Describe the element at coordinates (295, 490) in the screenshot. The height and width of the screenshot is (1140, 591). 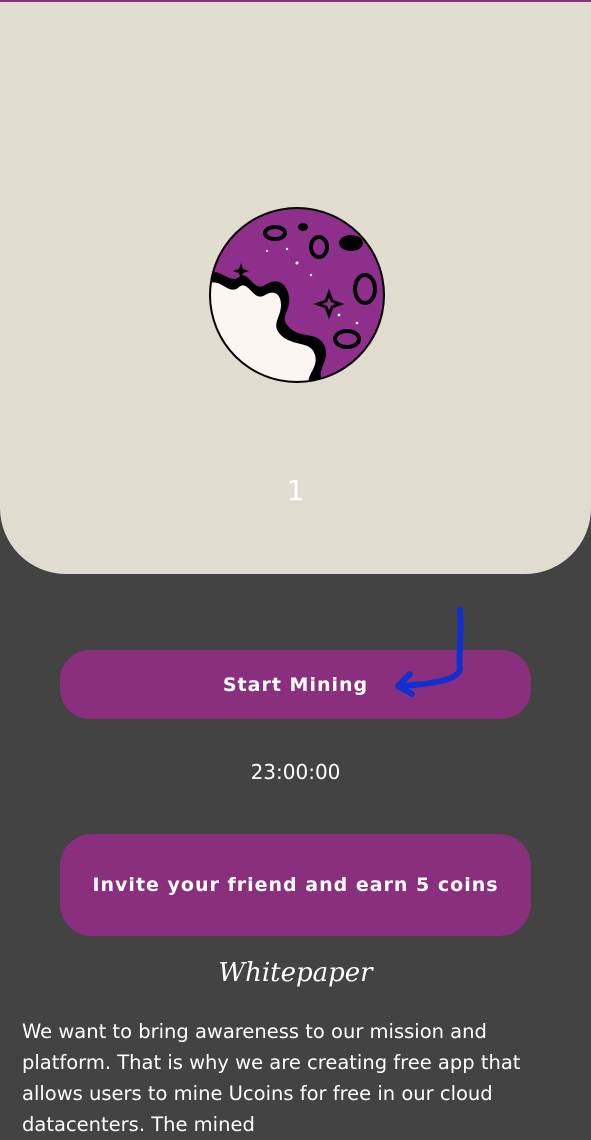
I see `coin-count: 1` at that location.